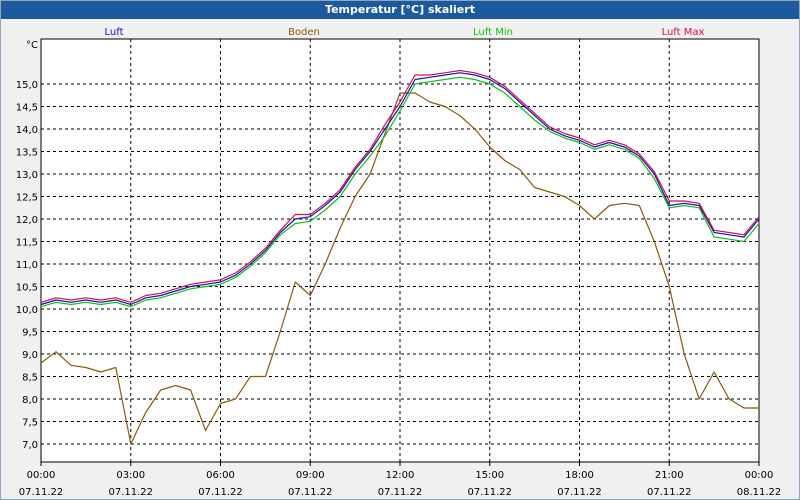 This screenshot has width=800, height=500. I want to click on y-tick-label: 12,5, so click(27, 198).